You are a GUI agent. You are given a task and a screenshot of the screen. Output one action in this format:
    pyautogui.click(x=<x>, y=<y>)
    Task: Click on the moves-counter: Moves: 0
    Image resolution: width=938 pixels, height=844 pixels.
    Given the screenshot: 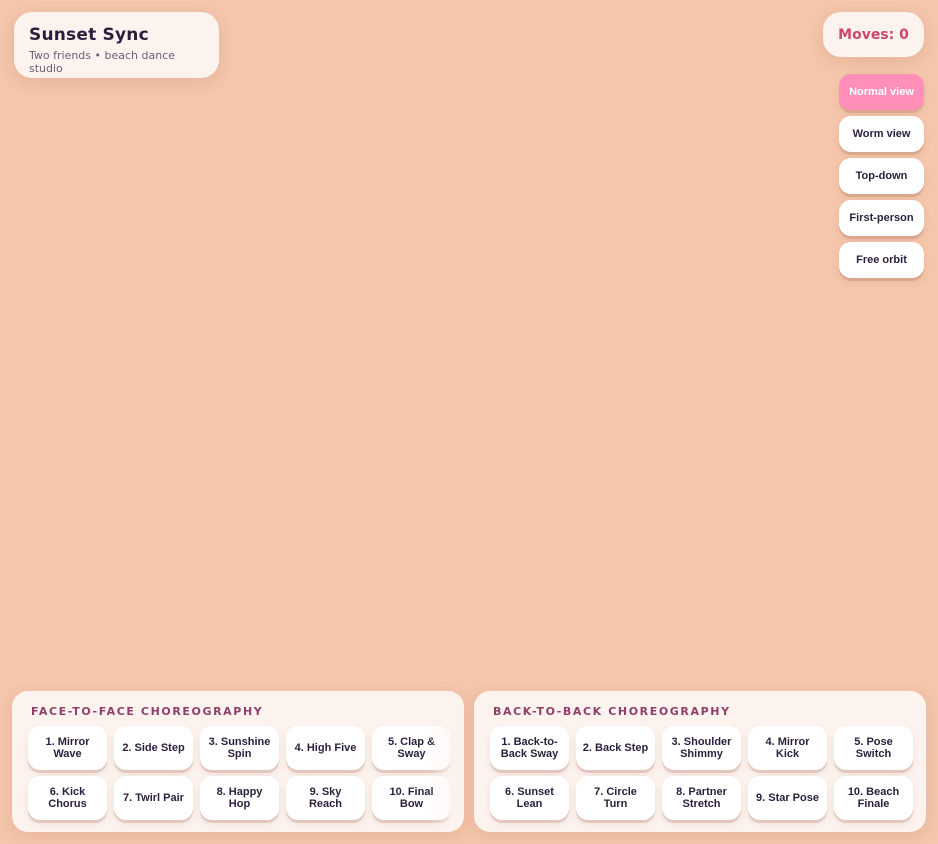 What is the action you would take?
    pyautogui.click(x=873, y=34)
    